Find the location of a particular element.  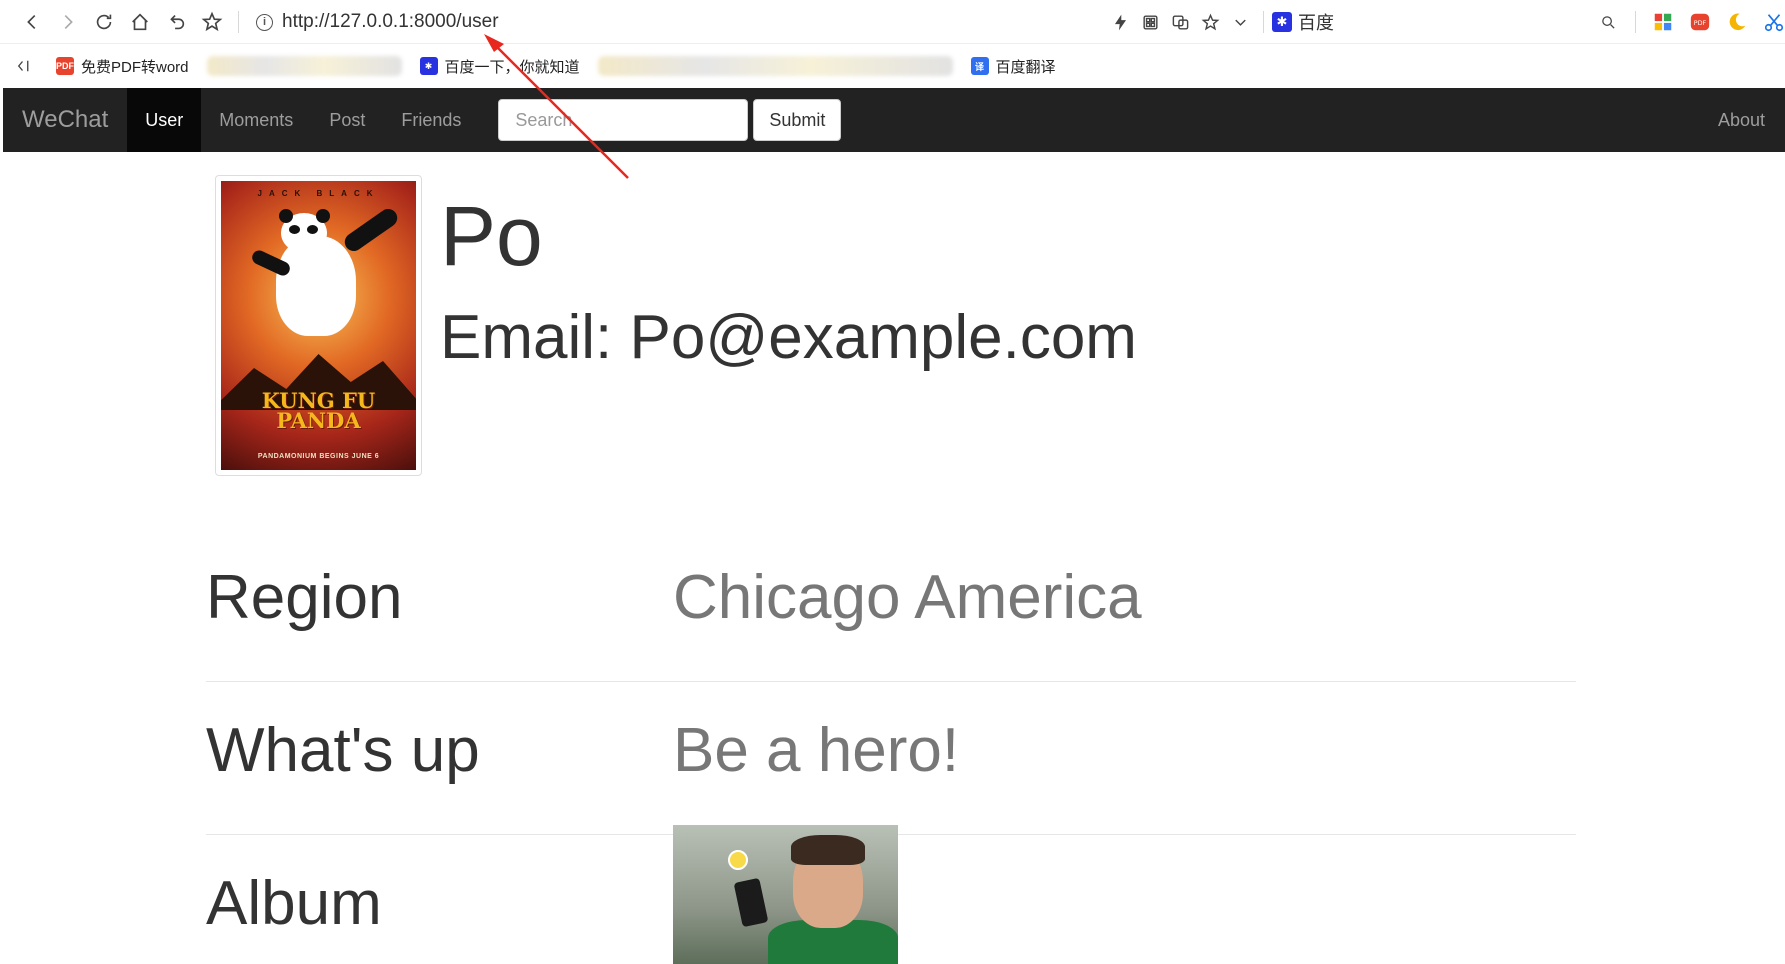

search-engine-baidu: ✱ 百度 is located at coordinates (1303, 22).